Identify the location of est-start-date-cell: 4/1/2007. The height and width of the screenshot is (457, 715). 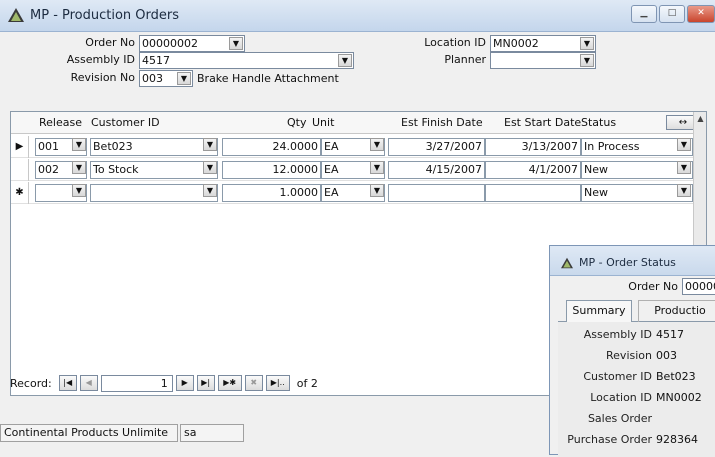
(533, 170).